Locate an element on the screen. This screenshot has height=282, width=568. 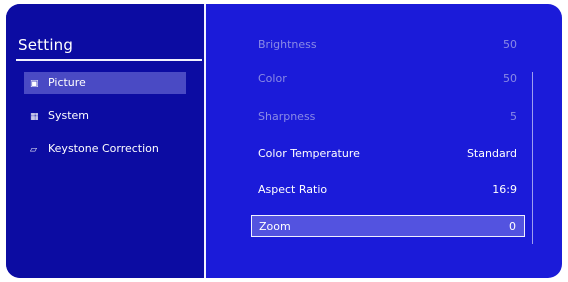
title-divider is located at coordinates (109, 60).